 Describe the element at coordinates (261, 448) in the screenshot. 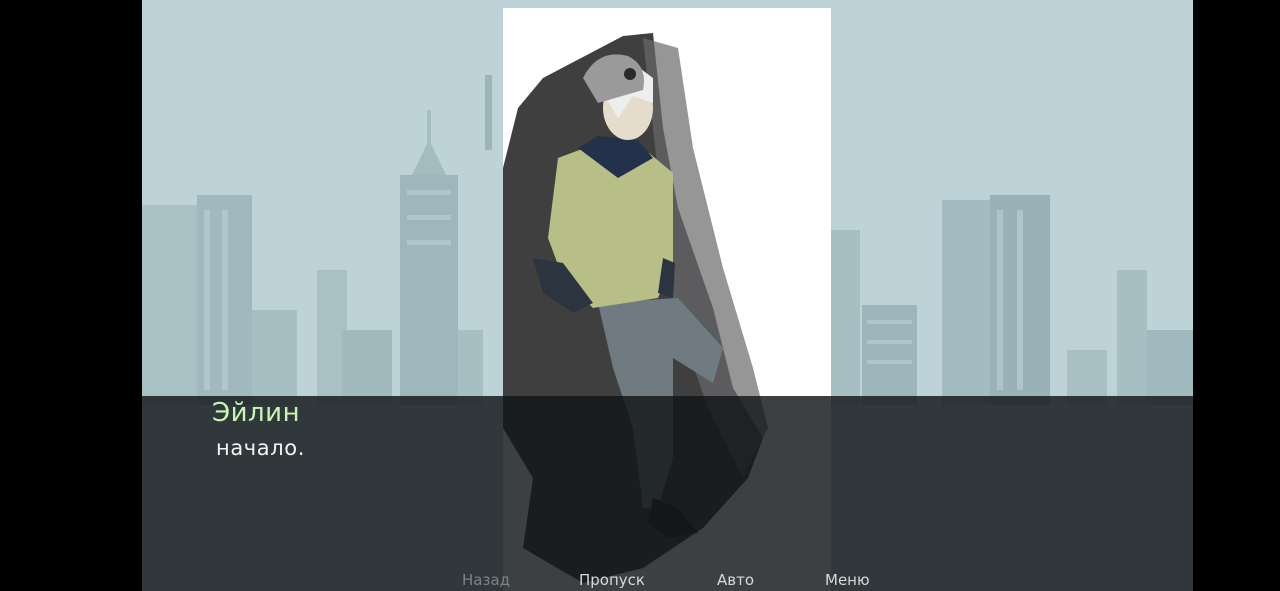

I see `dialogue-text: начало.` at that location.